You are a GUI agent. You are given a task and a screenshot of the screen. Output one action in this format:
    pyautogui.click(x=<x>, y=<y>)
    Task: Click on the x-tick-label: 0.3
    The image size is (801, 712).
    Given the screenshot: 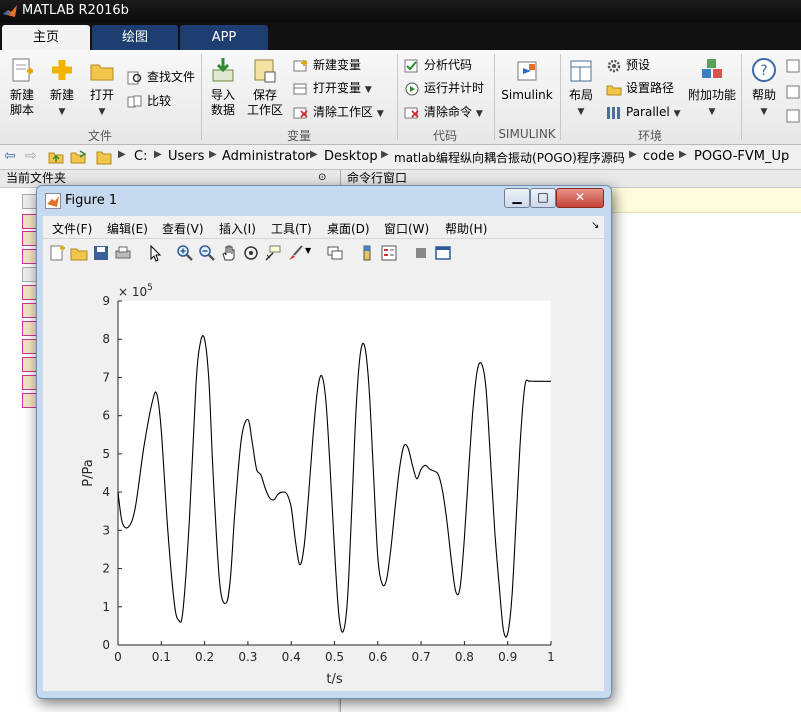 What is the action you would take?
    pyautogui.click(x=247, y=657)
    